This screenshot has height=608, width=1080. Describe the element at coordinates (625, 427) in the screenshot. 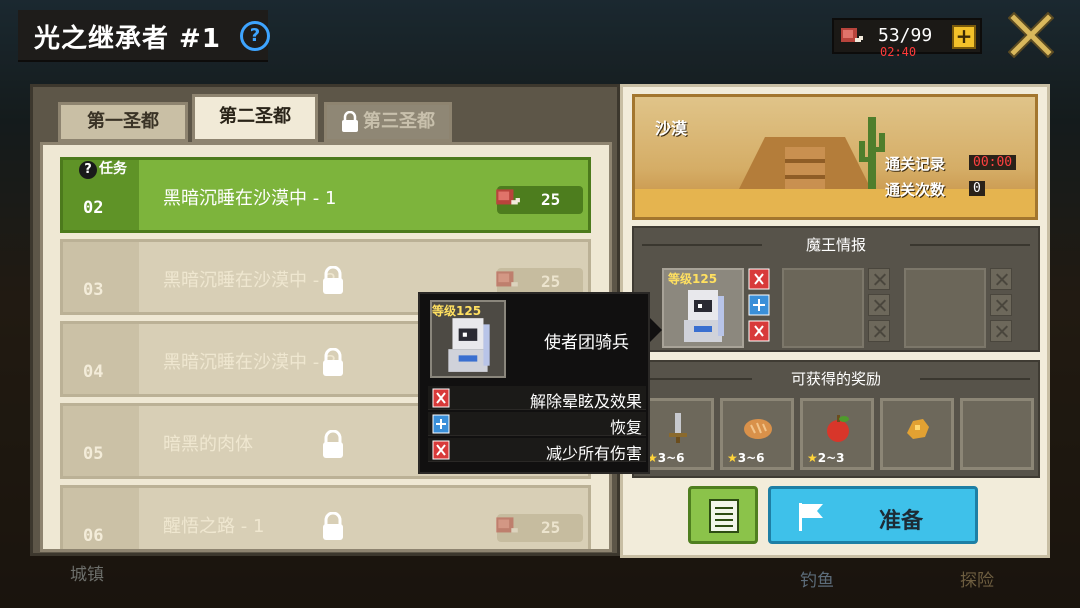

I see `skill-label: 恢复` at that location.